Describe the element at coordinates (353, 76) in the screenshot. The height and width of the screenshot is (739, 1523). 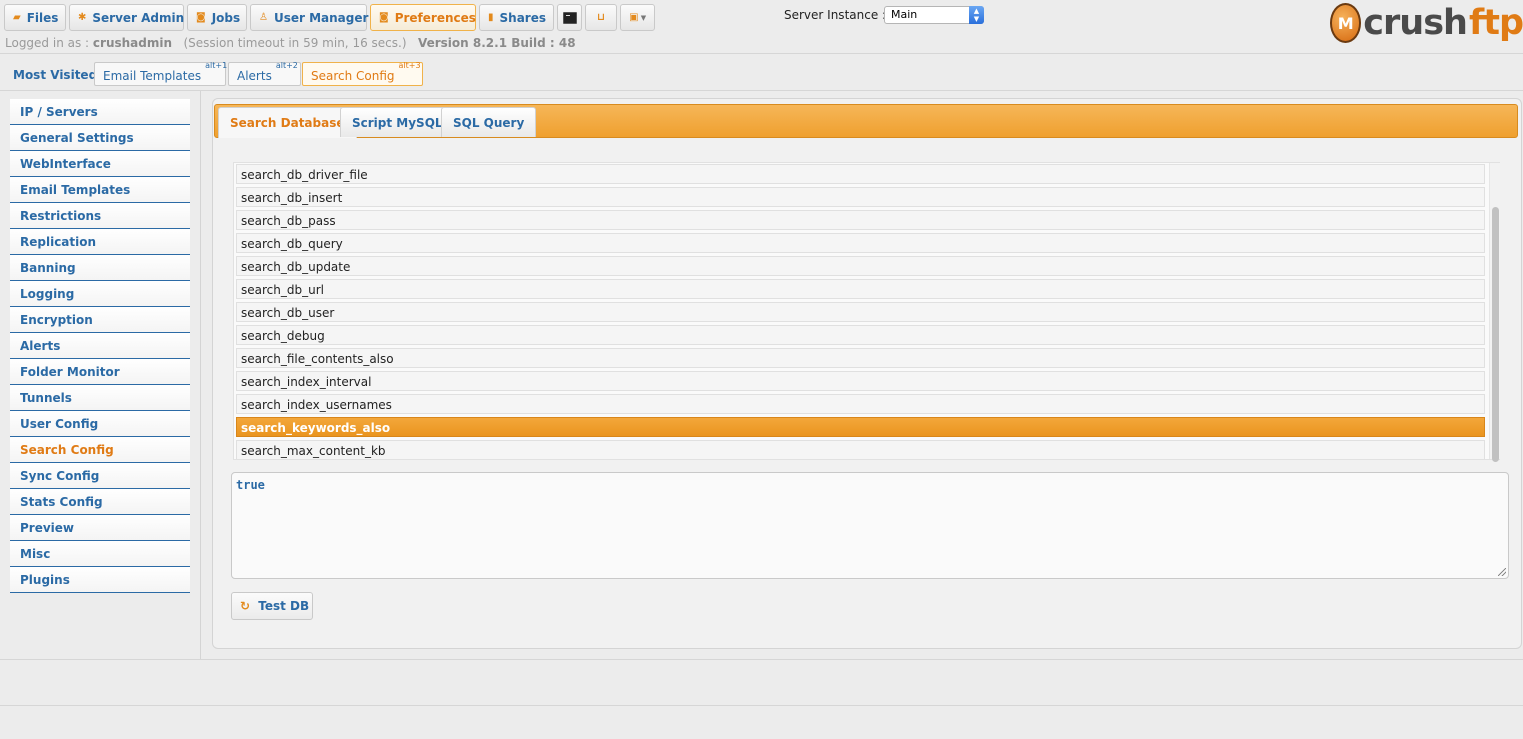
I see `most-visited-item-label: Search Config` at that location.